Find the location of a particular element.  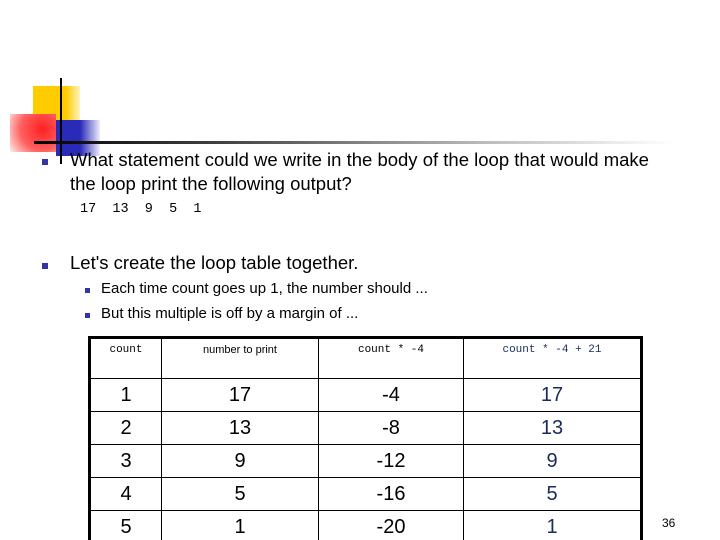

page-number: 36 is located at coordinates (669, 523).